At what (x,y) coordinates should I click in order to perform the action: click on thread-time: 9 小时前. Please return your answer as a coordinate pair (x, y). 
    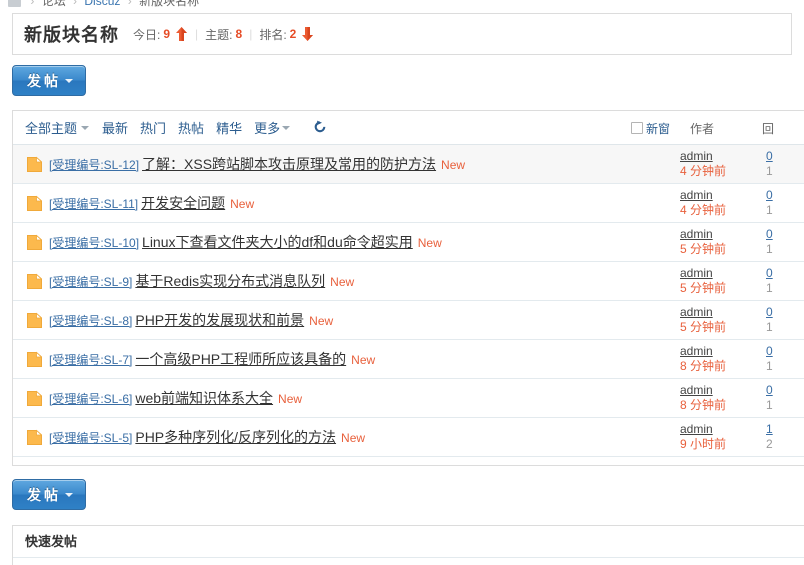
    Looking at the image, I should click on (703, 444).